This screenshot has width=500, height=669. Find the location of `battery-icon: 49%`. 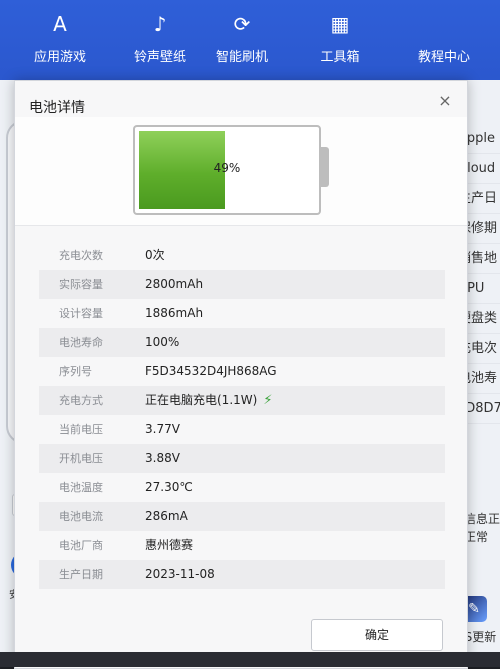

battery-icon: 49% is located at coordinates (227, 170).